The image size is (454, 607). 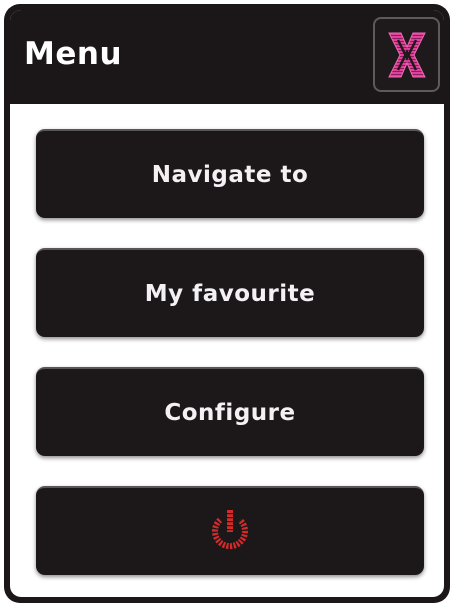 I want to click on navigate-to-button: Navigate to, so click(x=230, y=173).